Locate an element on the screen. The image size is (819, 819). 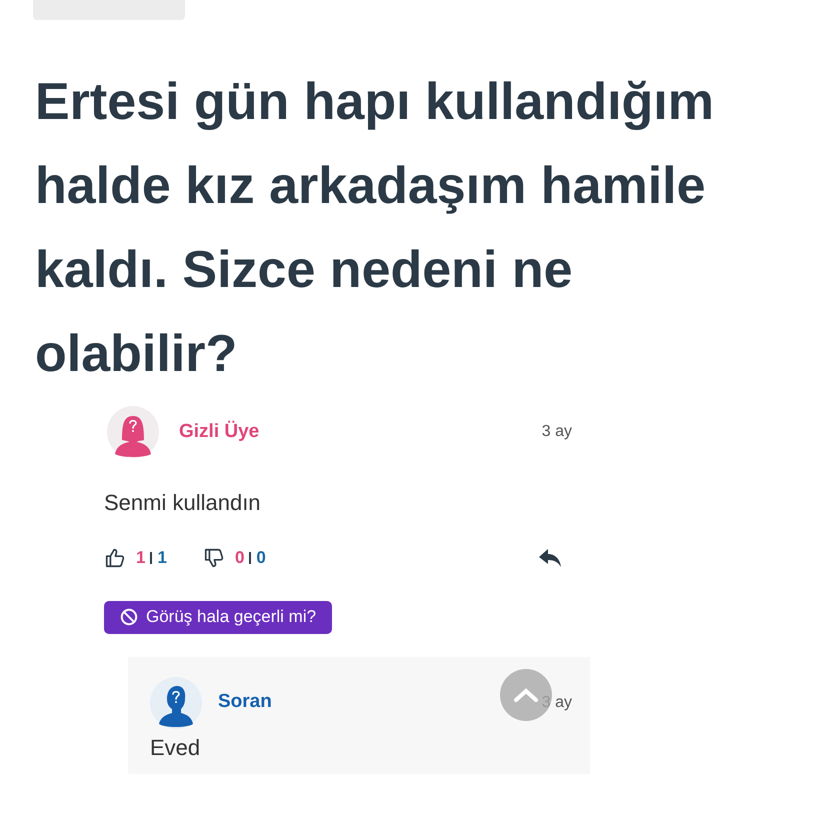
author-name: Soran is located at coordinates (245, 702).